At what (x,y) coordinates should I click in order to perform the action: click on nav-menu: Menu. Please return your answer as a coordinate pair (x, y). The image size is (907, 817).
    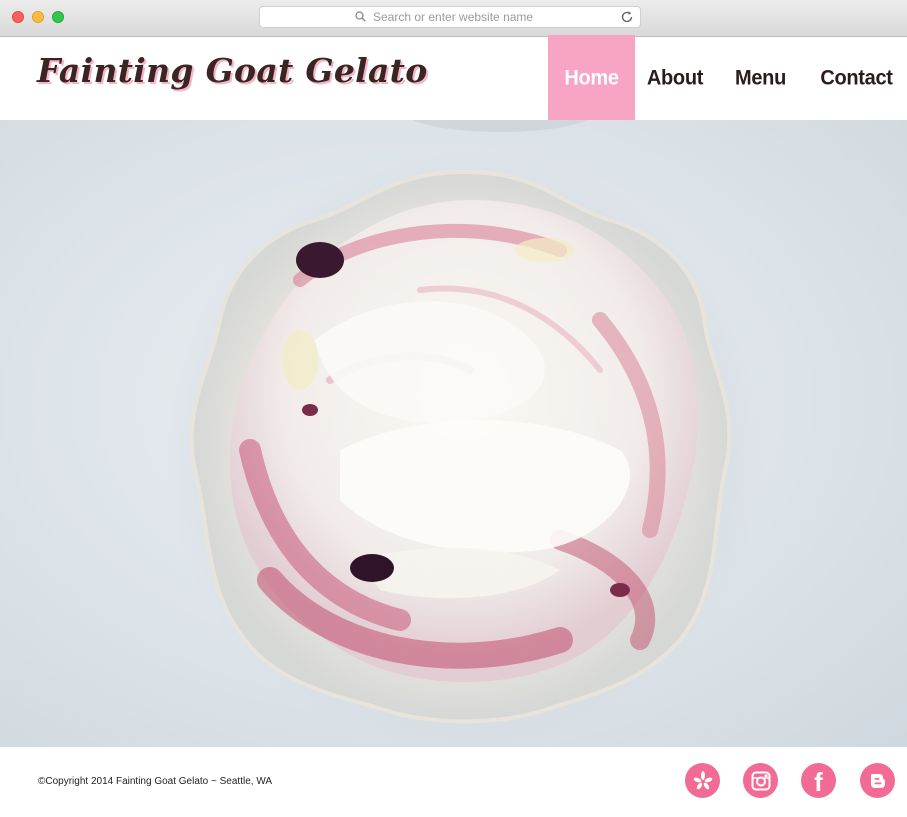
    Looking at the image, I should click on (760, 78).